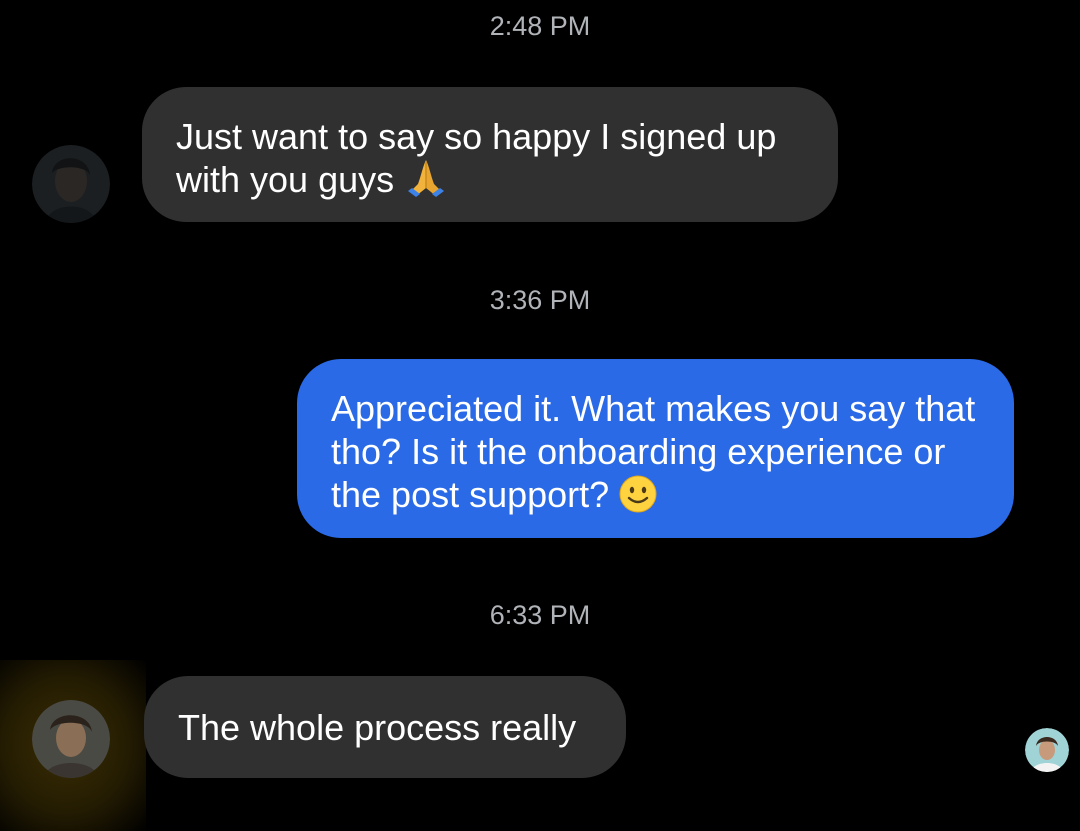  I want to click on timestamp: 3:36 PM, so click(540, 300).